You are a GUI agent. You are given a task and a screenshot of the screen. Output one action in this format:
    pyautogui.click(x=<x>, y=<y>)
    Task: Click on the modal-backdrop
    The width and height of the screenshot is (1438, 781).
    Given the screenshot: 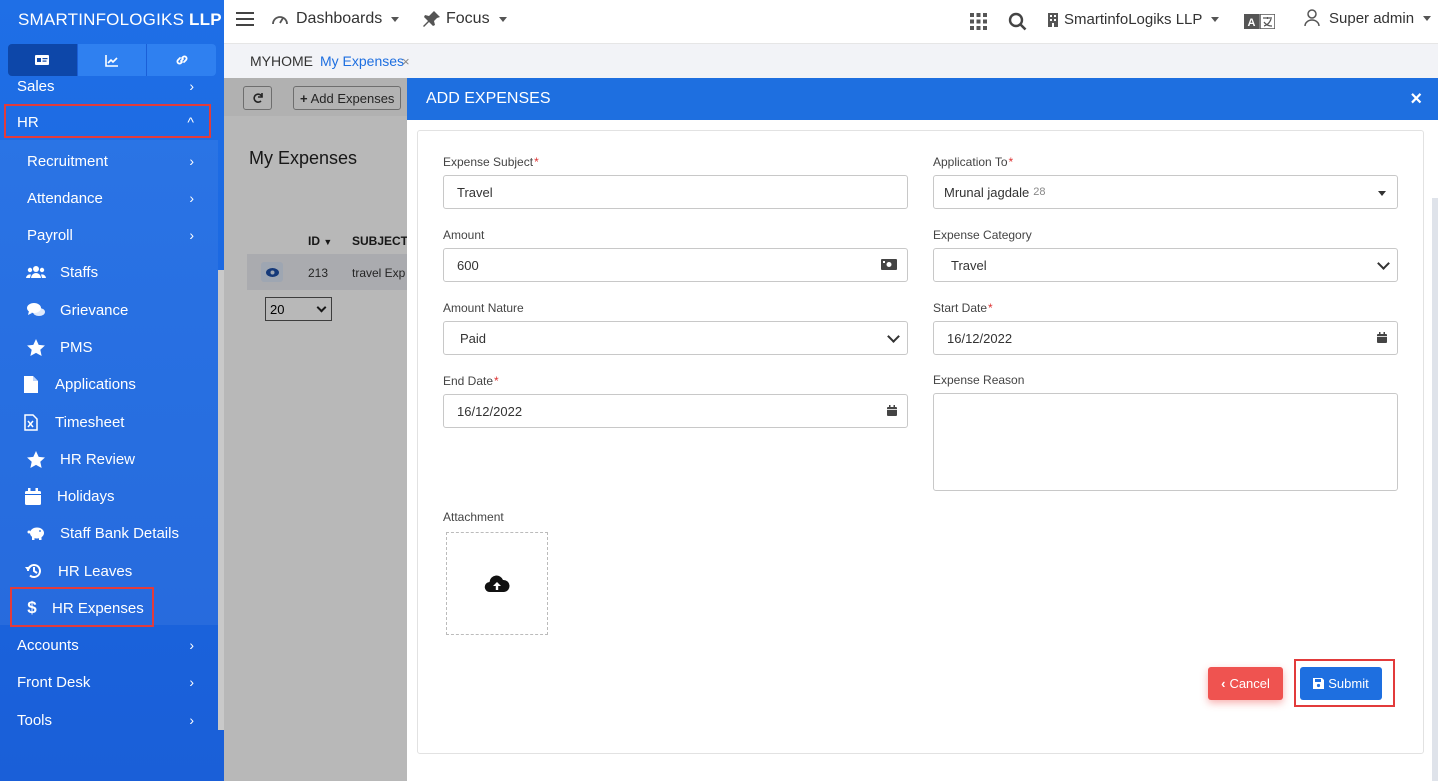 What is the action you would take?
    pyautogui.click(x=315, y=429)
    